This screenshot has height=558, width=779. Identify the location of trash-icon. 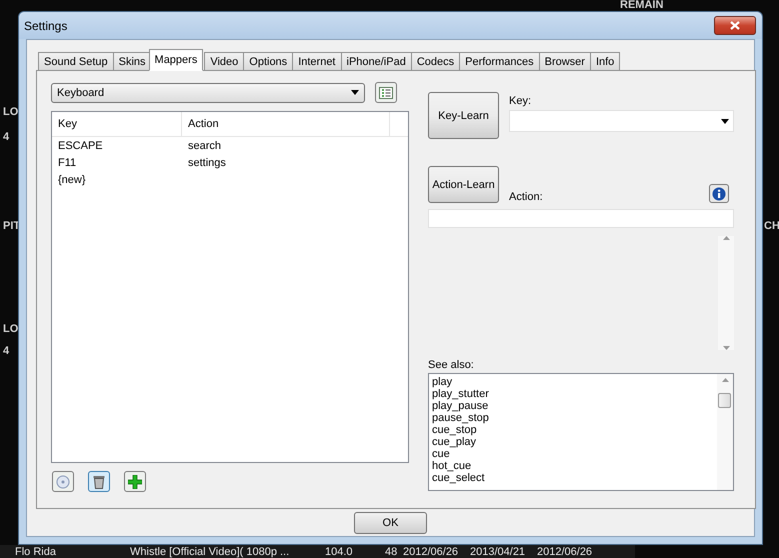
(99, 481).